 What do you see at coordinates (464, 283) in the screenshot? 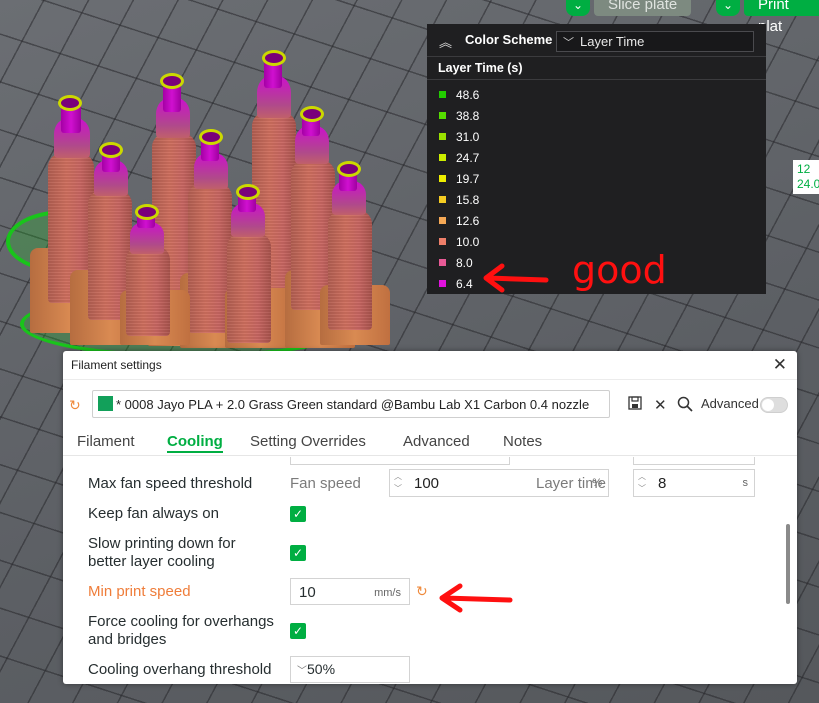
I see `legend-value: 6.4` at bounding box center [464, 283].